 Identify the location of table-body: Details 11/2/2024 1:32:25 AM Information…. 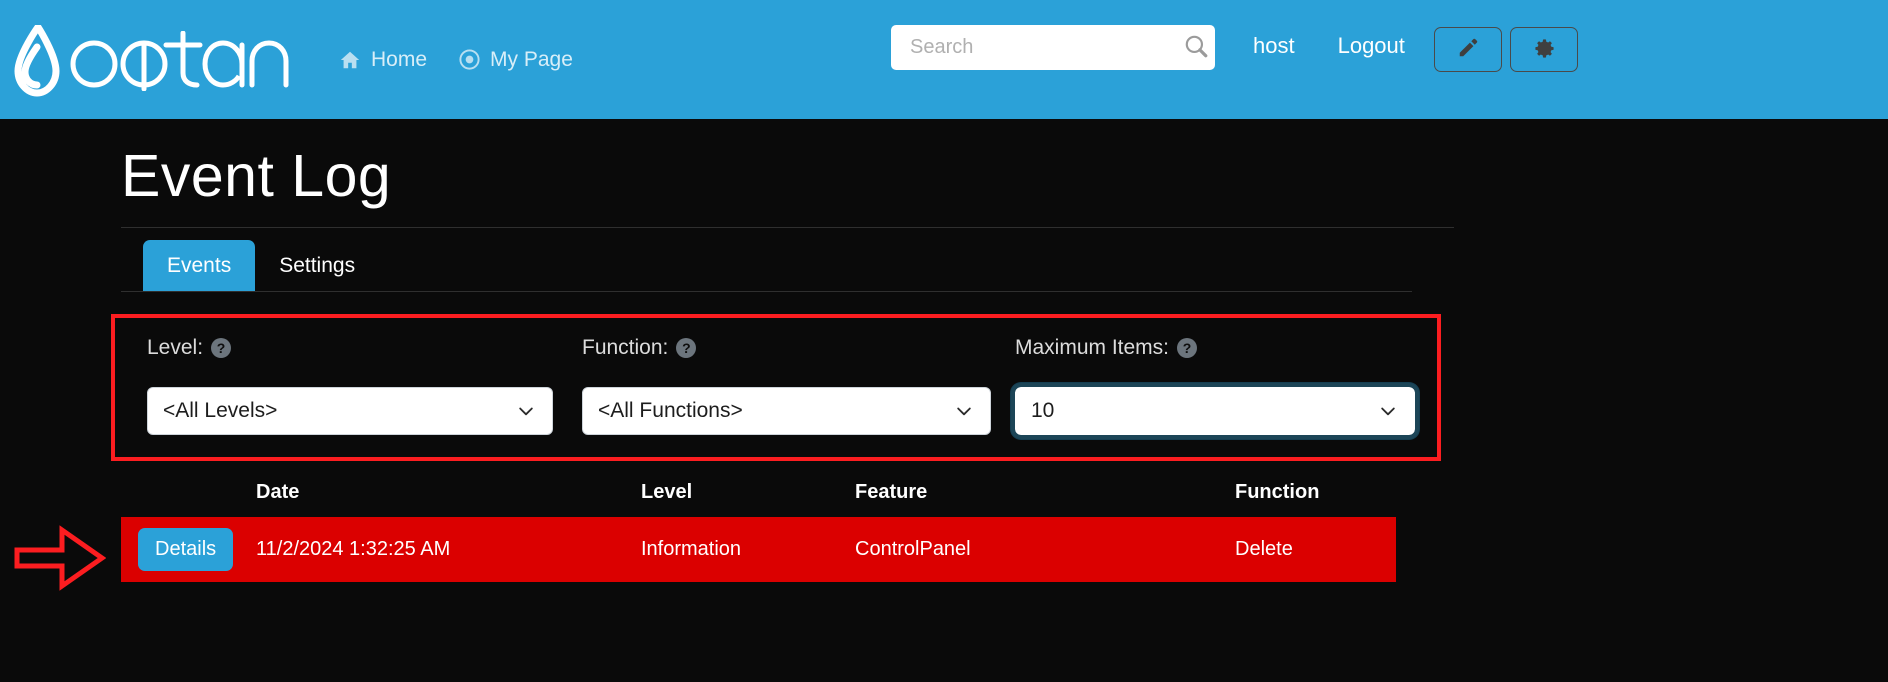
(758, 549).